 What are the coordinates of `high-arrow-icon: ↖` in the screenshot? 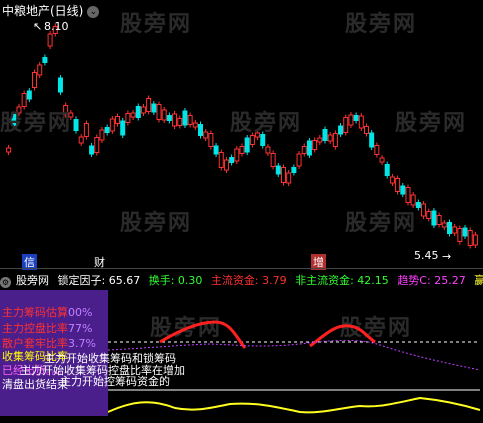 It's located at (38, 26).